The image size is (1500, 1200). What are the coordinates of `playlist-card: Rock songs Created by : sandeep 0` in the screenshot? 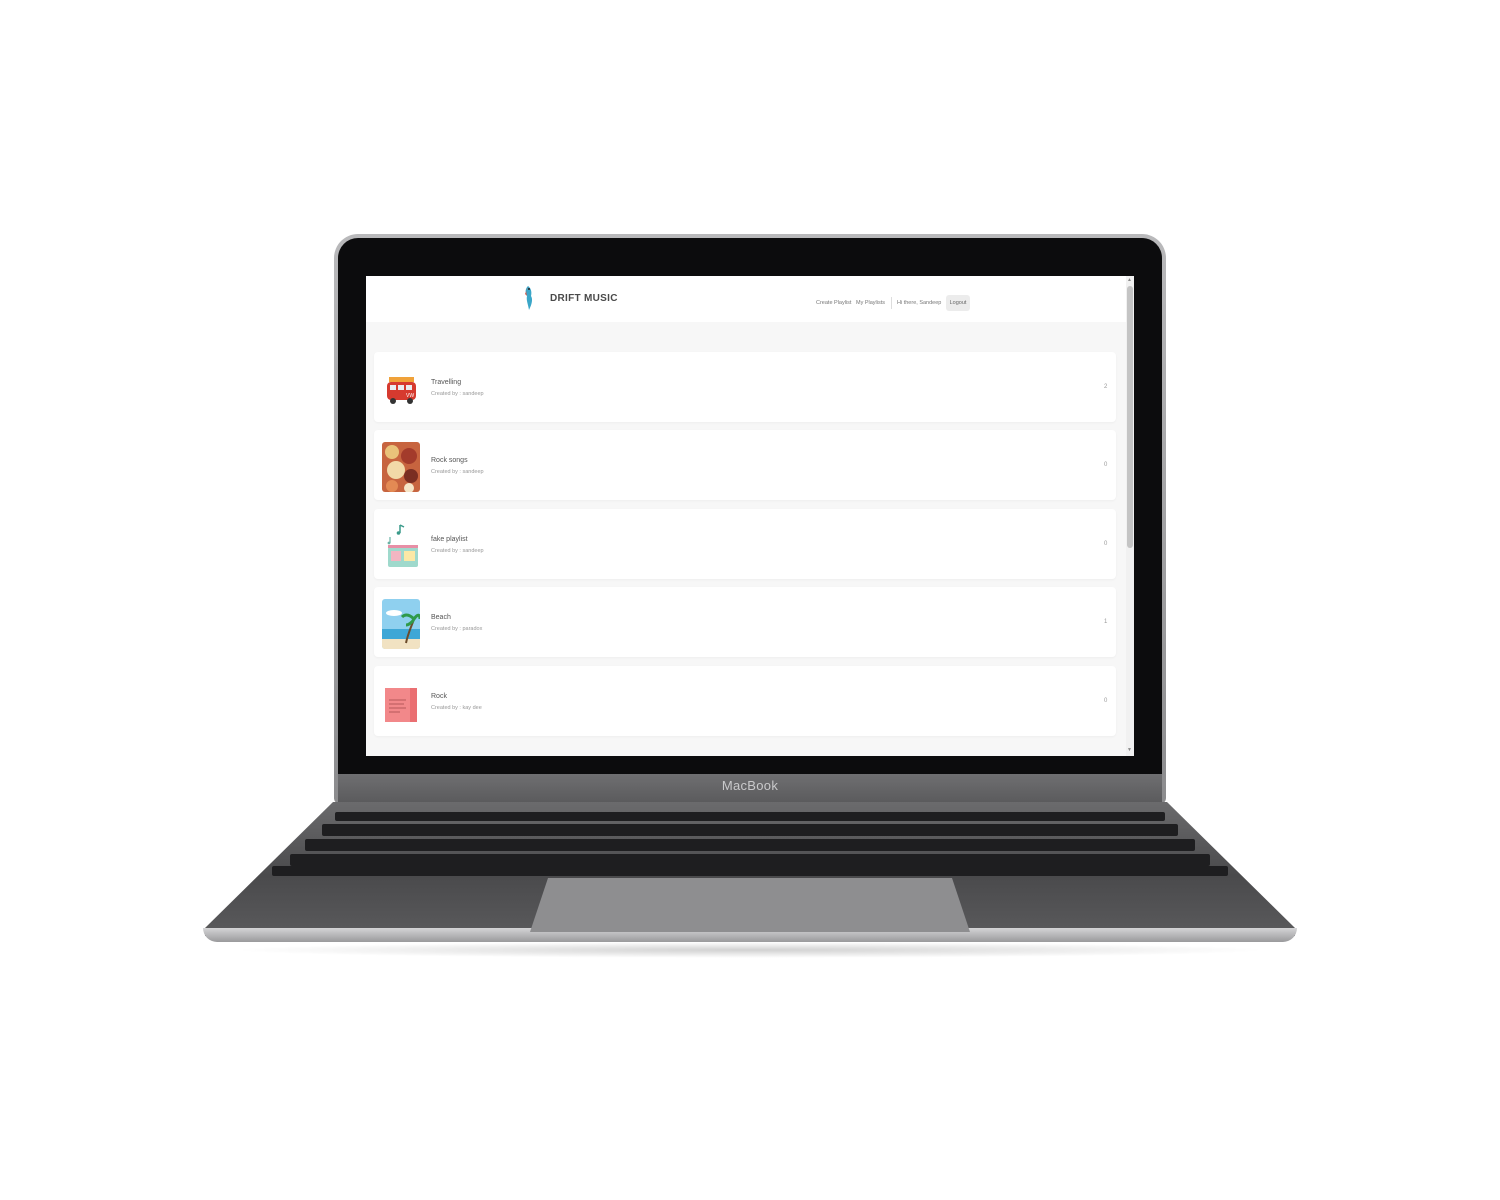 It's located at (745, 465).